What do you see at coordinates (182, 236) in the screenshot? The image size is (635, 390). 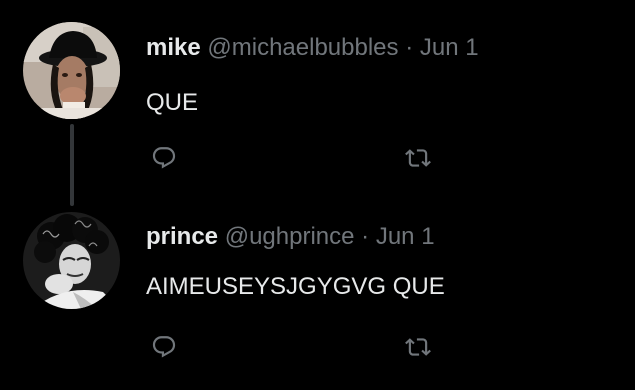 I see `display-name: prince` at bounding box center [182, 236].